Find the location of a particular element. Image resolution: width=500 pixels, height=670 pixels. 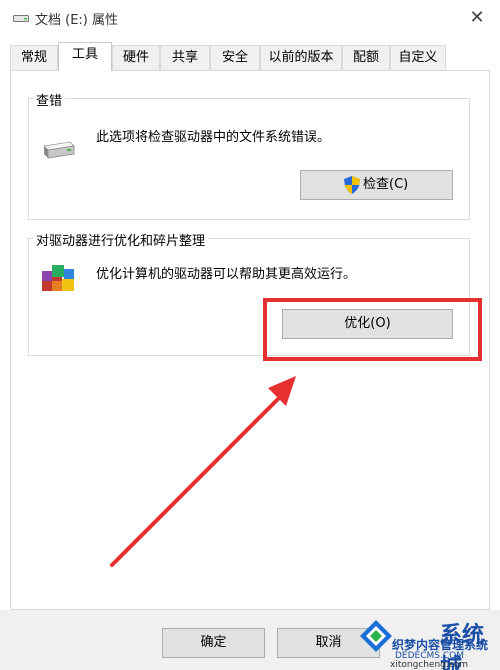

tab-hardware: 硬件 is located at coordinates (136, 57).